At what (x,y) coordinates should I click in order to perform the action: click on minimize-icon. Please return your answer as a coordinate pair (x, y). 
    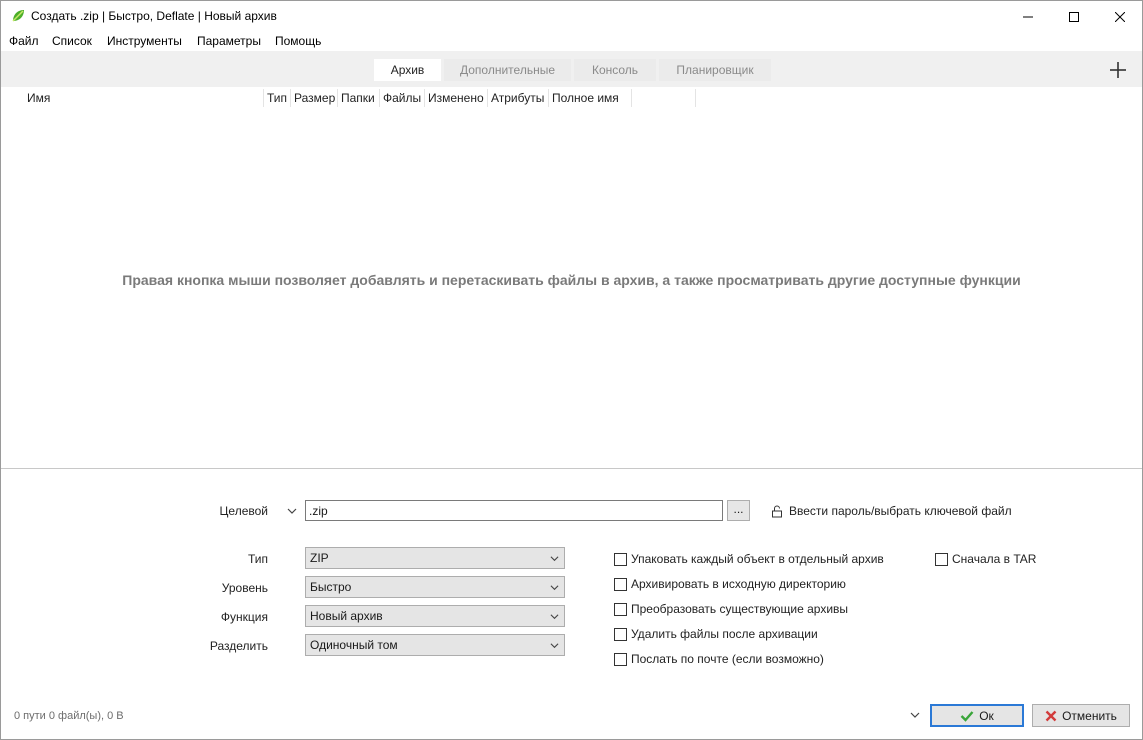
    Looking at the image, I should click on (1028, 16).